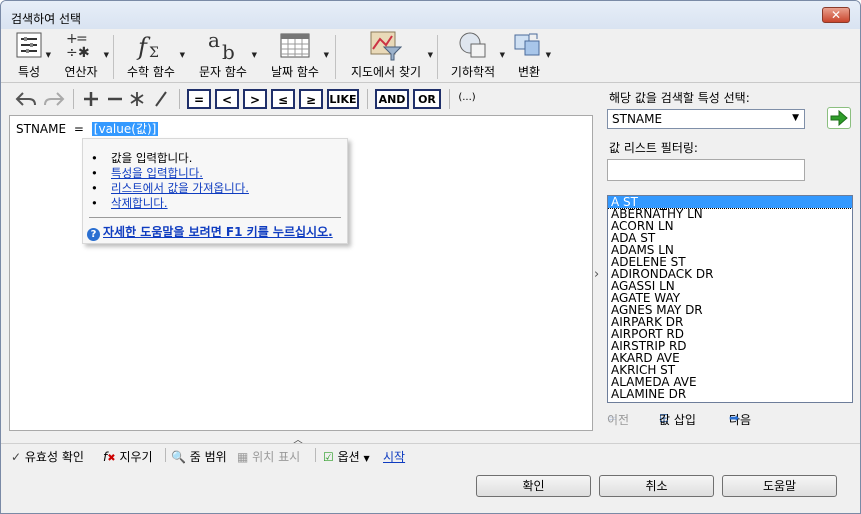  I want to click on multiply-icon, so click(137, 99).